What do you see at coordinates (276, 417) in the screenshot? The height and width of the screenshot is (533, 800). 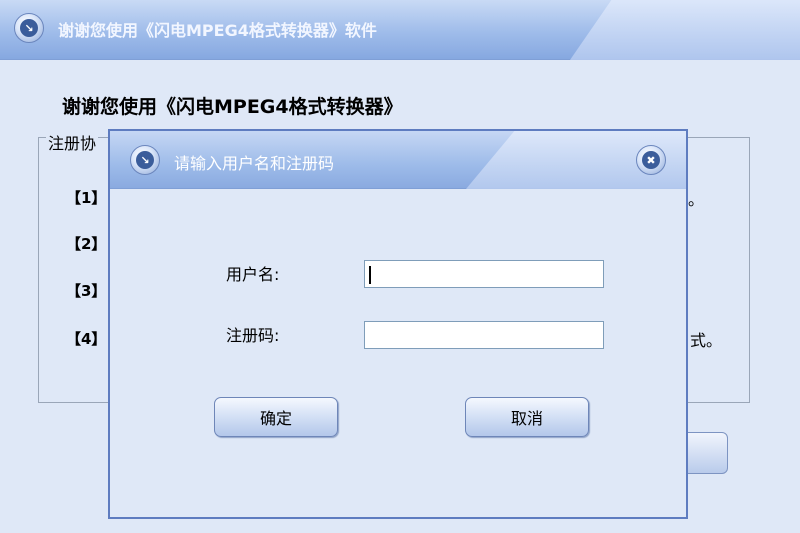 I see `ok-button: 确定` at bounding box center [276, 417].